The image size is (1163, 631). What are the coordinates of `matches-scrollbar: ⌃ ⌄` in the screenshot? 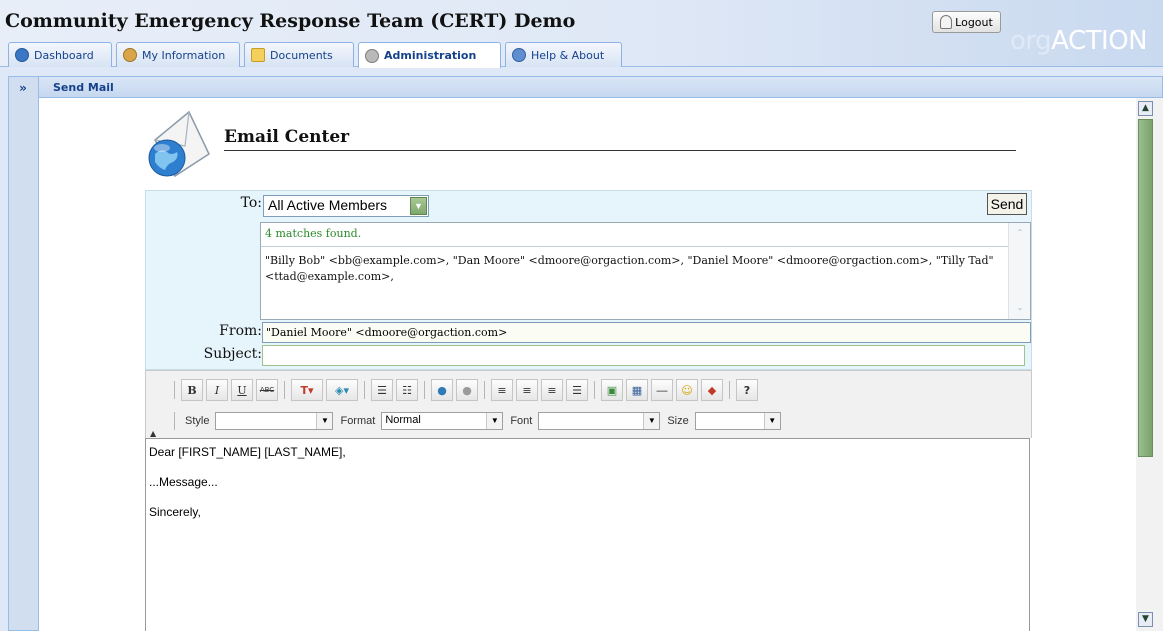 It's located at (1019, 271).